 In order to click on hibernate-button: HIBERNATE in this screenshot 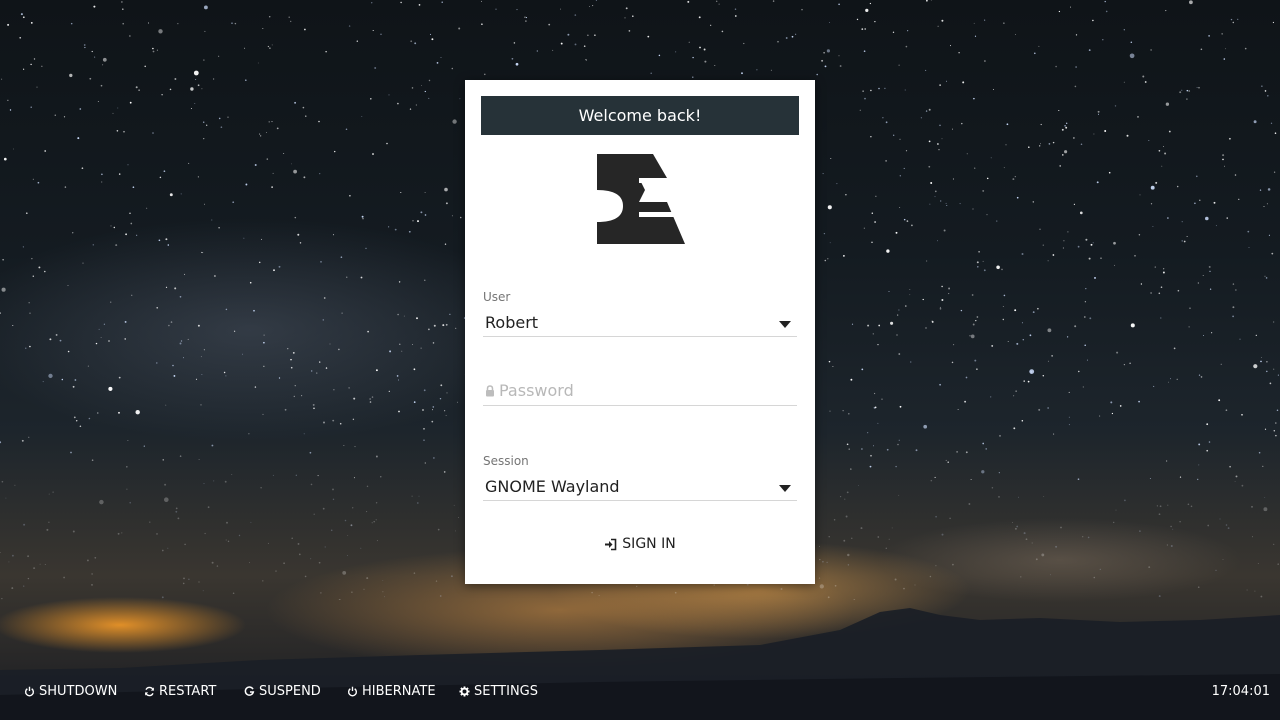, I will do `click(391, 691)`.